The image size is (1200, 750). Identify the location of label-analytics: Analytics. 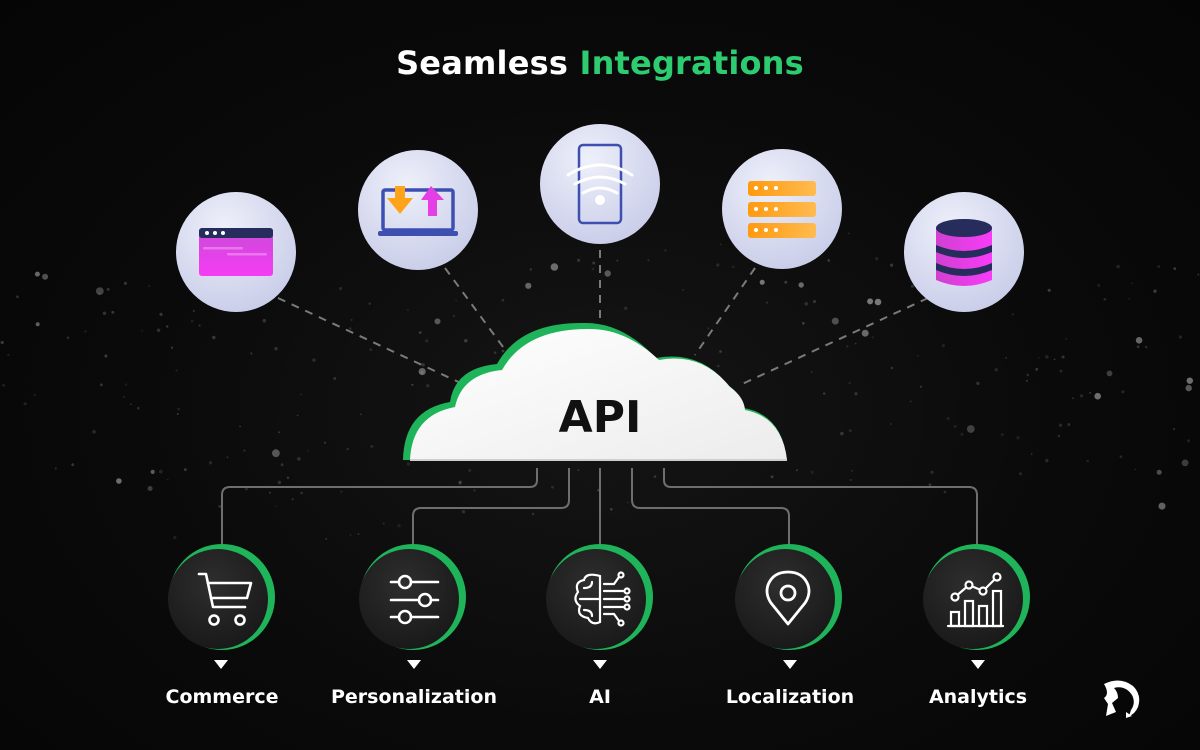
(978, 697).